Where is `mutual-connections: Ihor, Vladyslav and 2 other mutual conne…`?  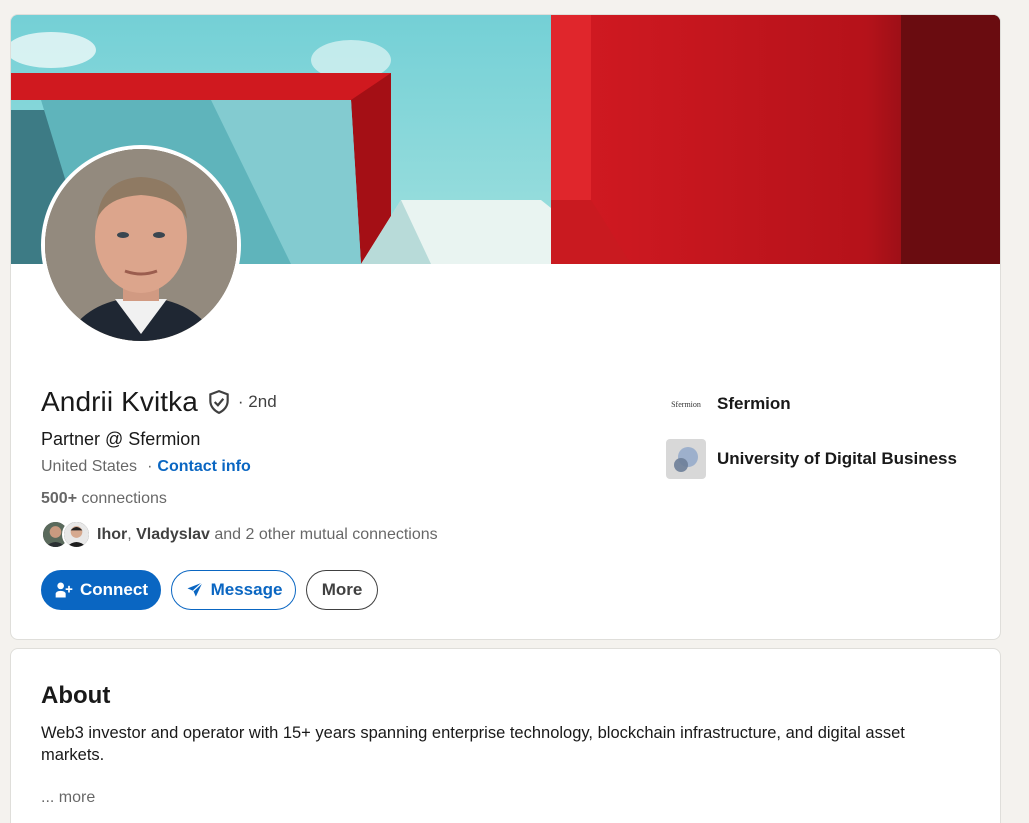 mutual-connections: Ihor, Vladyslav and 2 other mutual conne… is located at coordinates (239, 535).